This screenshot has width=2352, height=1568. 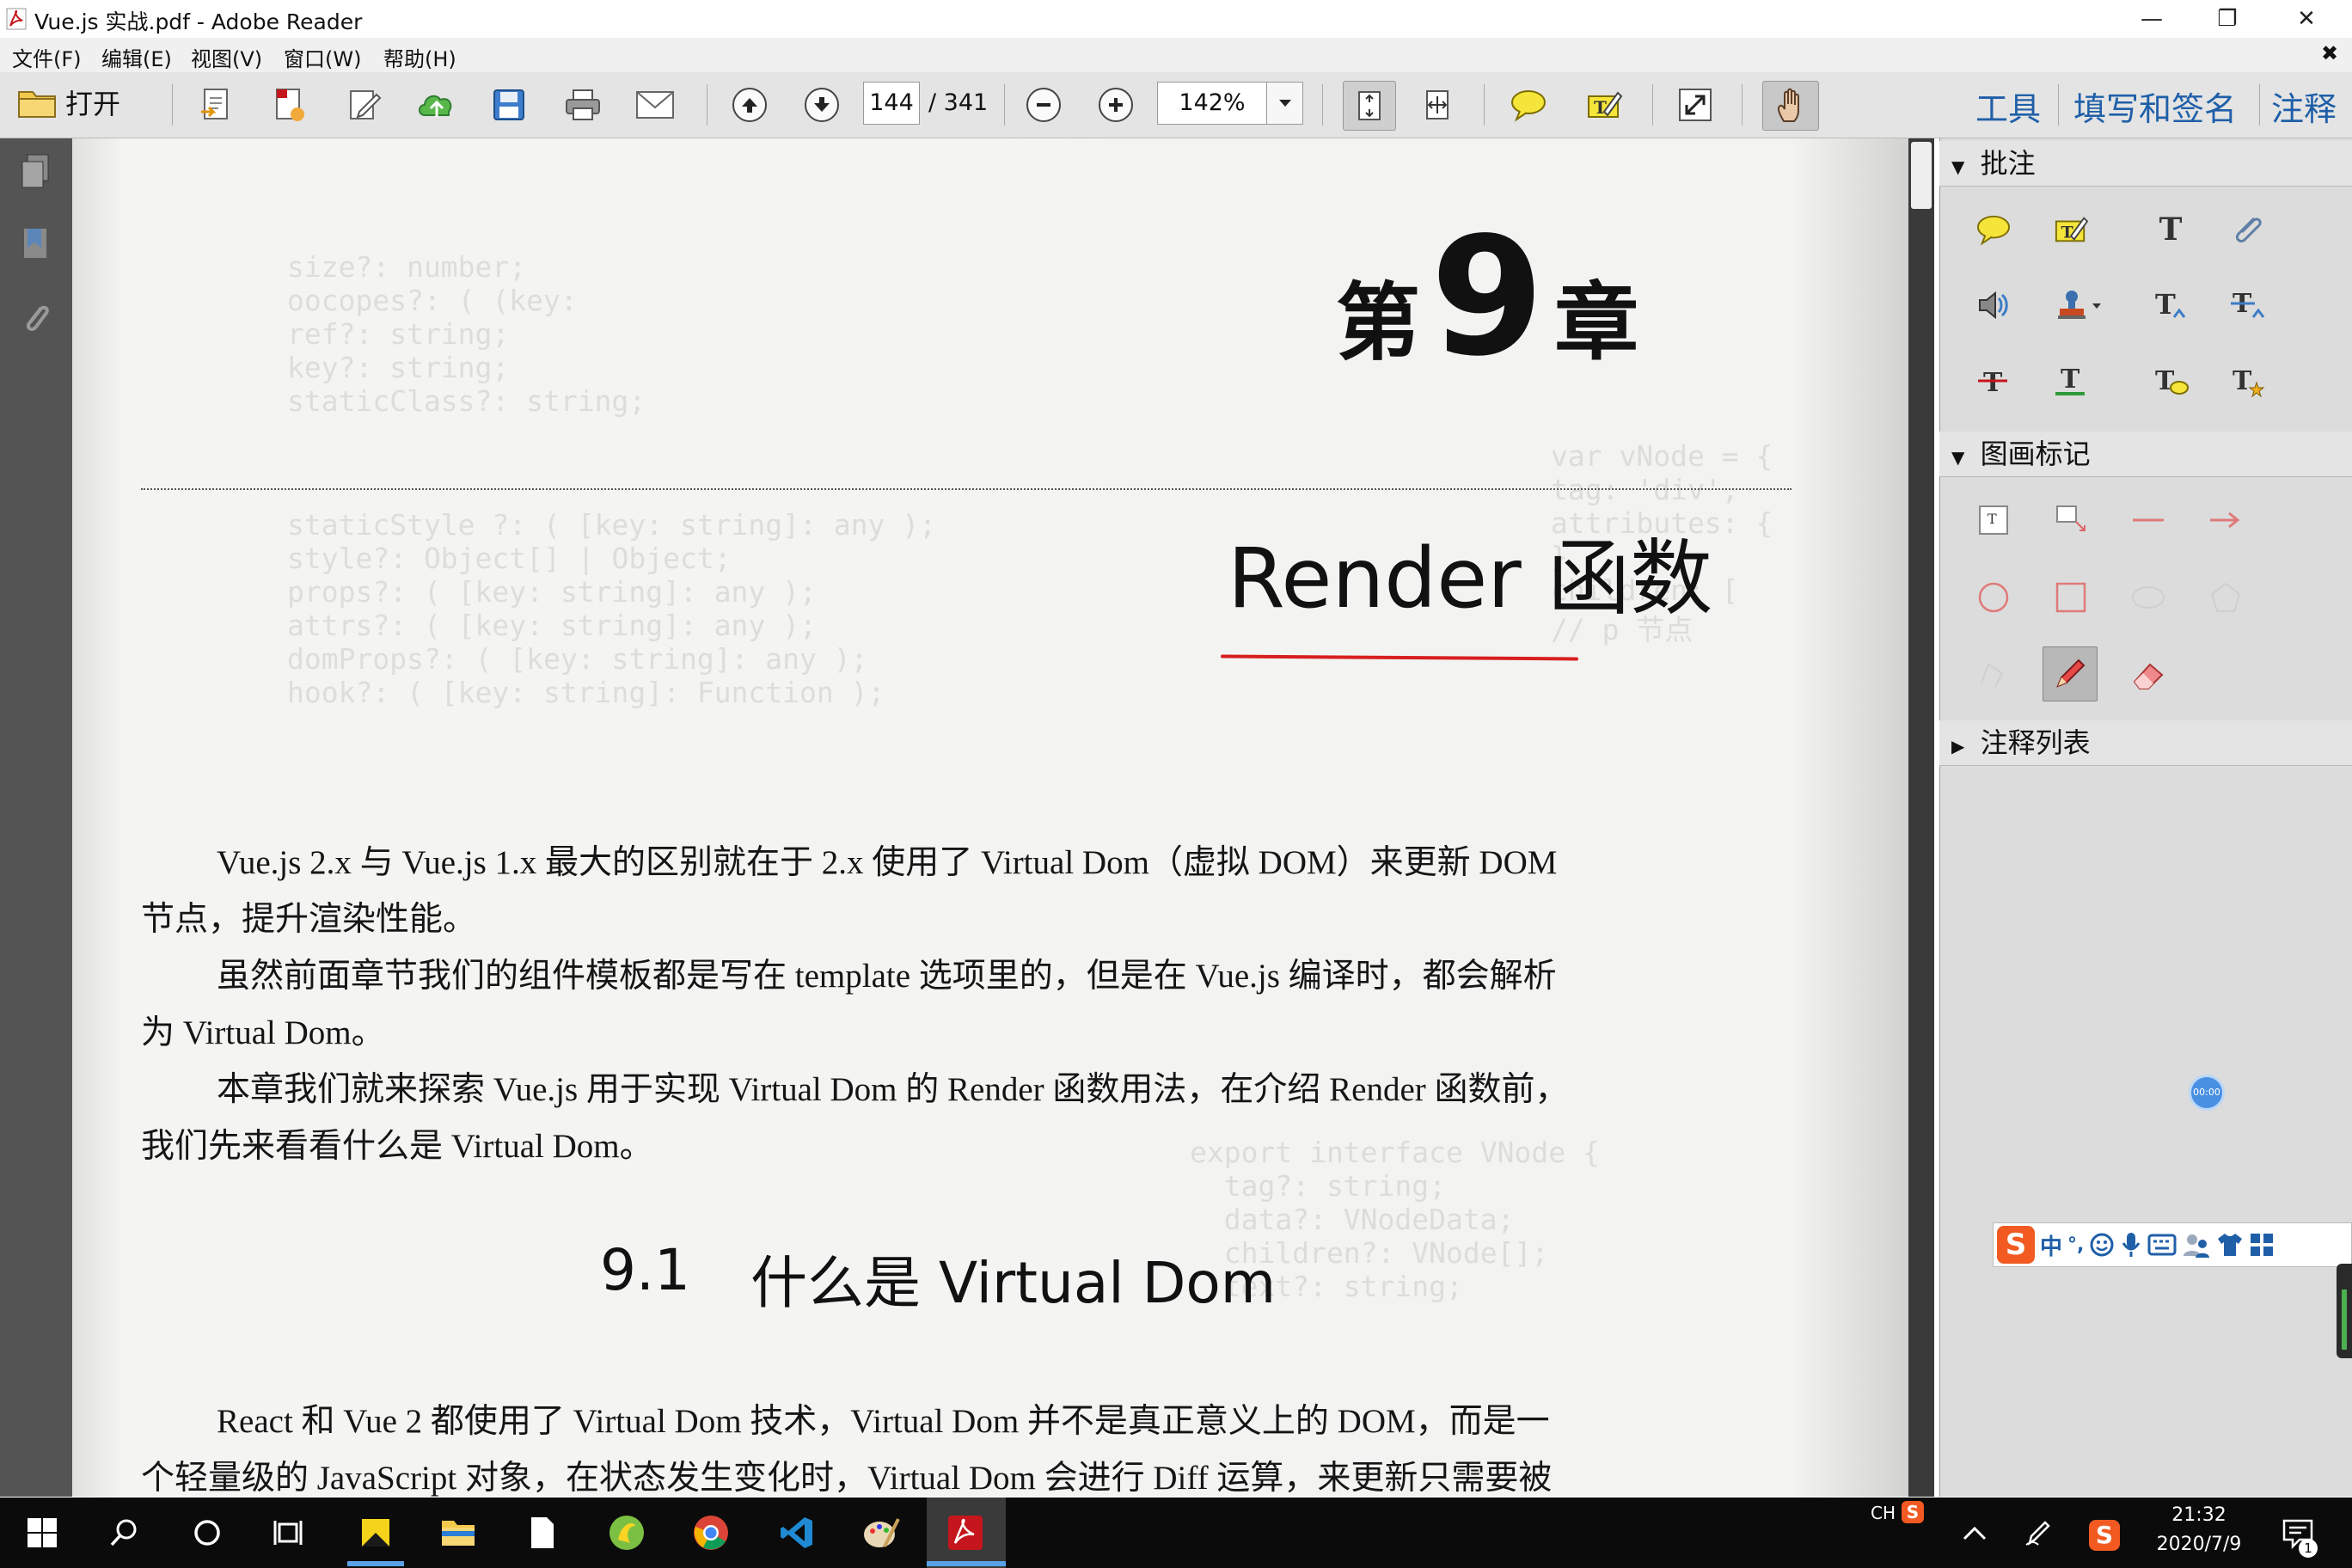 I want to click on section-heading: 9.1 什么是 Virtual Dom, so click(x=938, y=1278).